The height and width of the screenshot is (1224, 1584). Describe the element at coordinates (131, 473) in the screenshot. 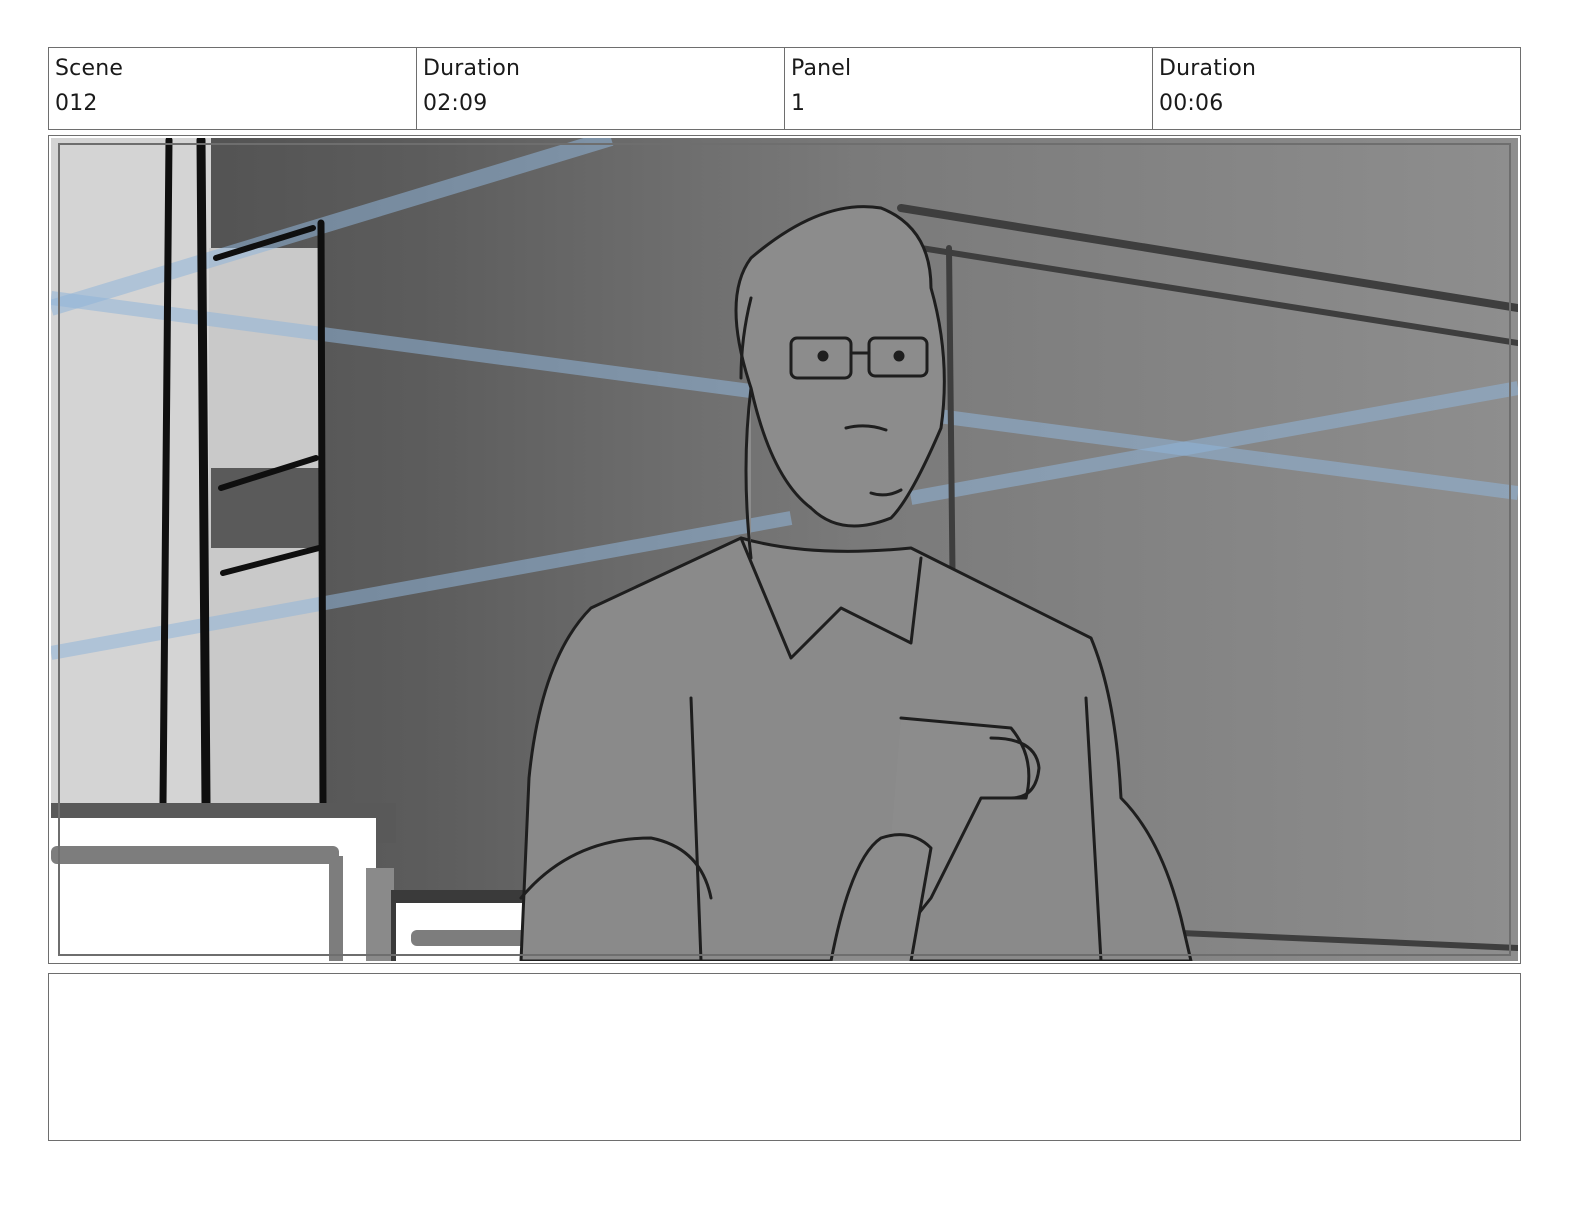

I see `left-wall` at that location.